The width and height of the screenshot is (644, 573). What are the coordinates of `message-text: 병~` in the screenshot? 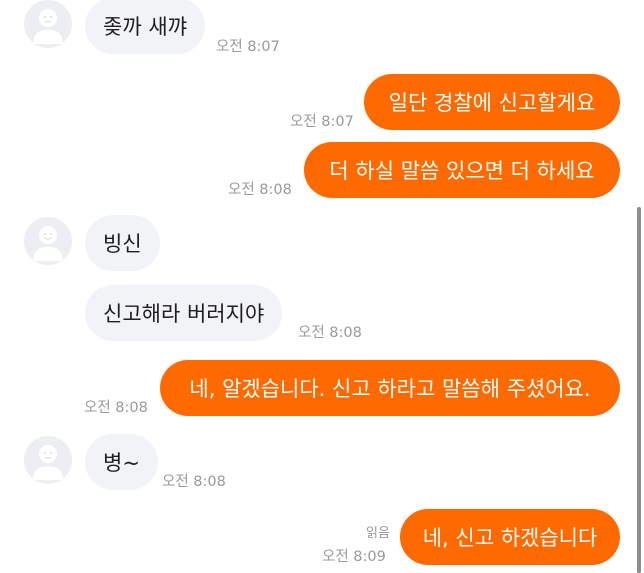 It's located at (121, 463).